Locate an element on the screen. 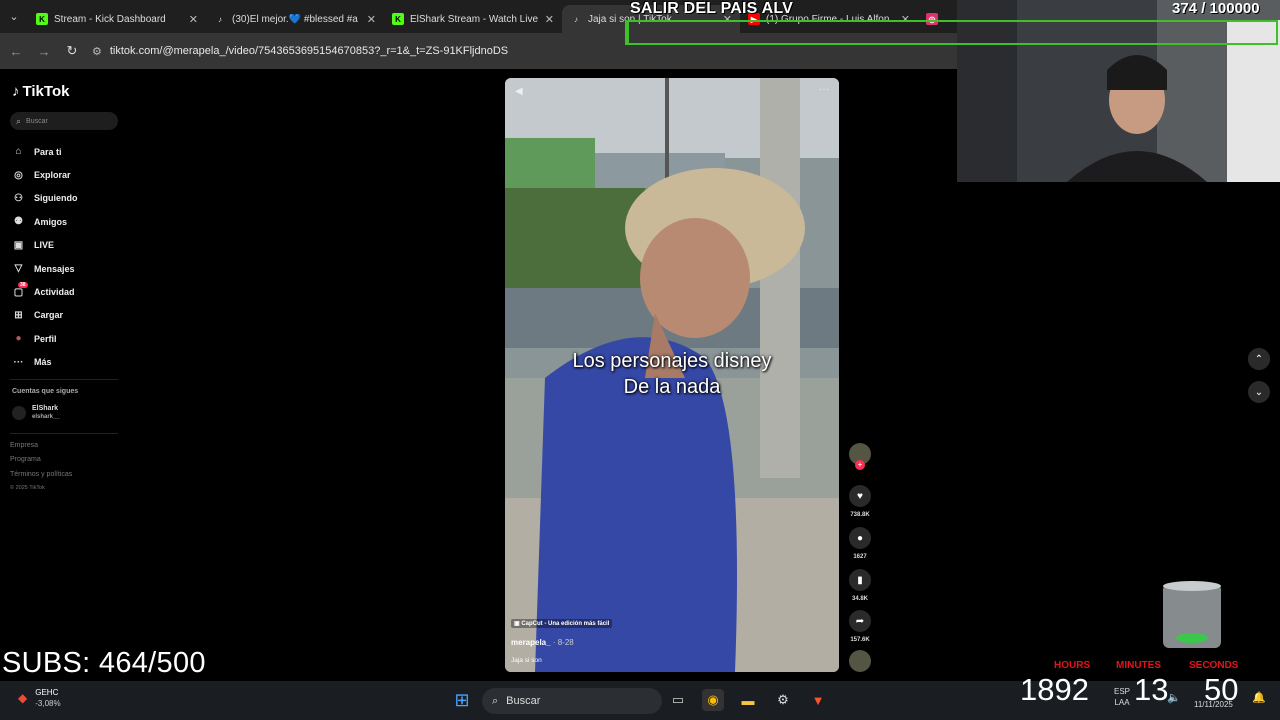 The image size is (1280, 720). stock-chart-icon: ◆ is located at coordinates (23, 698).